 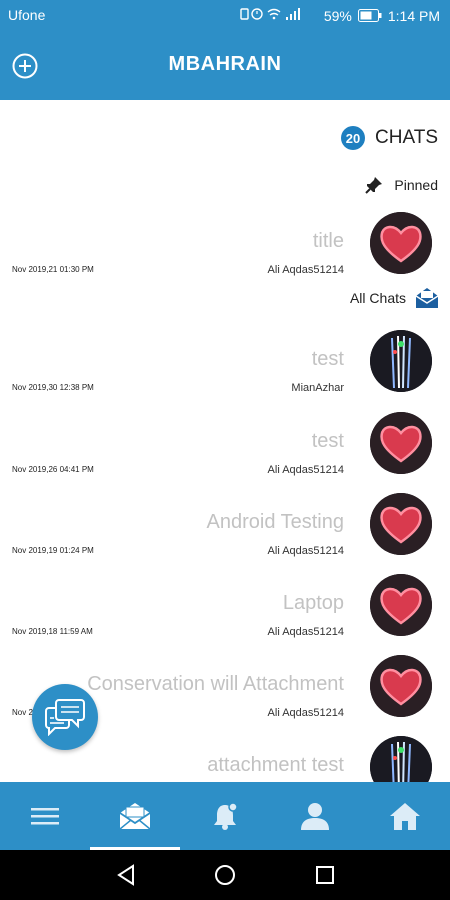 I want to click on chat-name: attachment test, so click(x=275, y=765).